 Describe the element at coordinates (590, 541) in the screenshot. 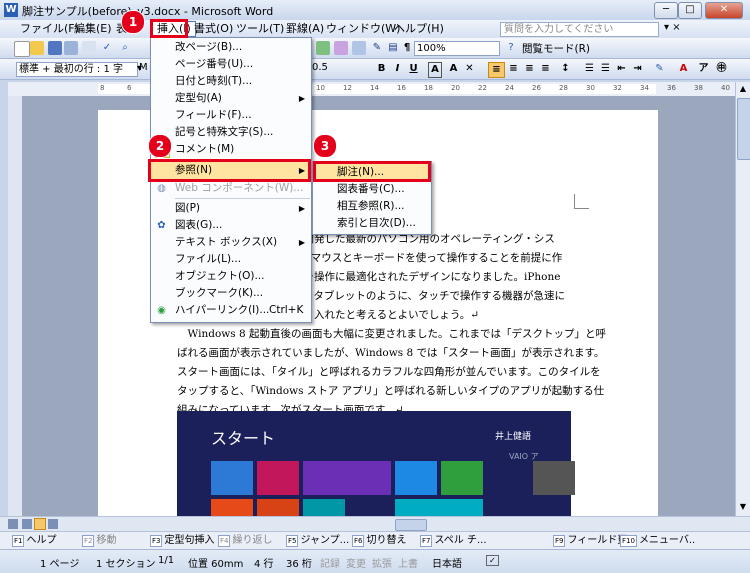

I see `fkey-f9: F9 フィールド更` at that location.